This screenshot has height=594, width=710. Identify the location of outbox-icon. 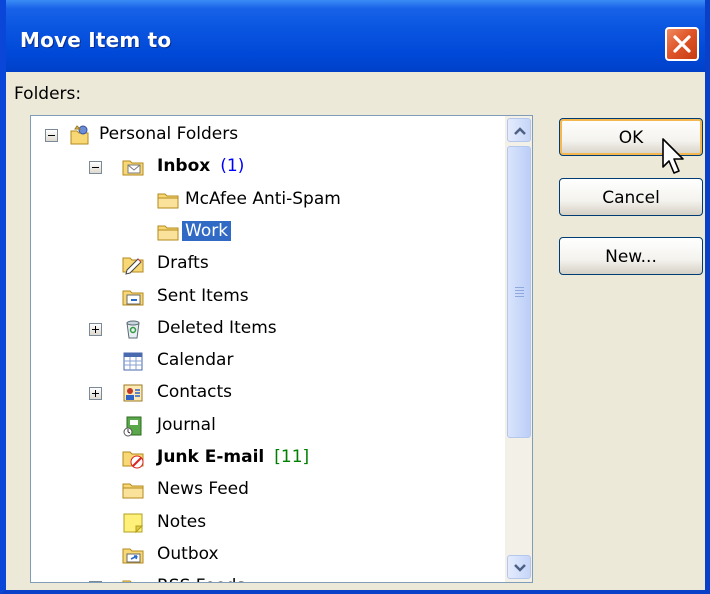
(133, 556).